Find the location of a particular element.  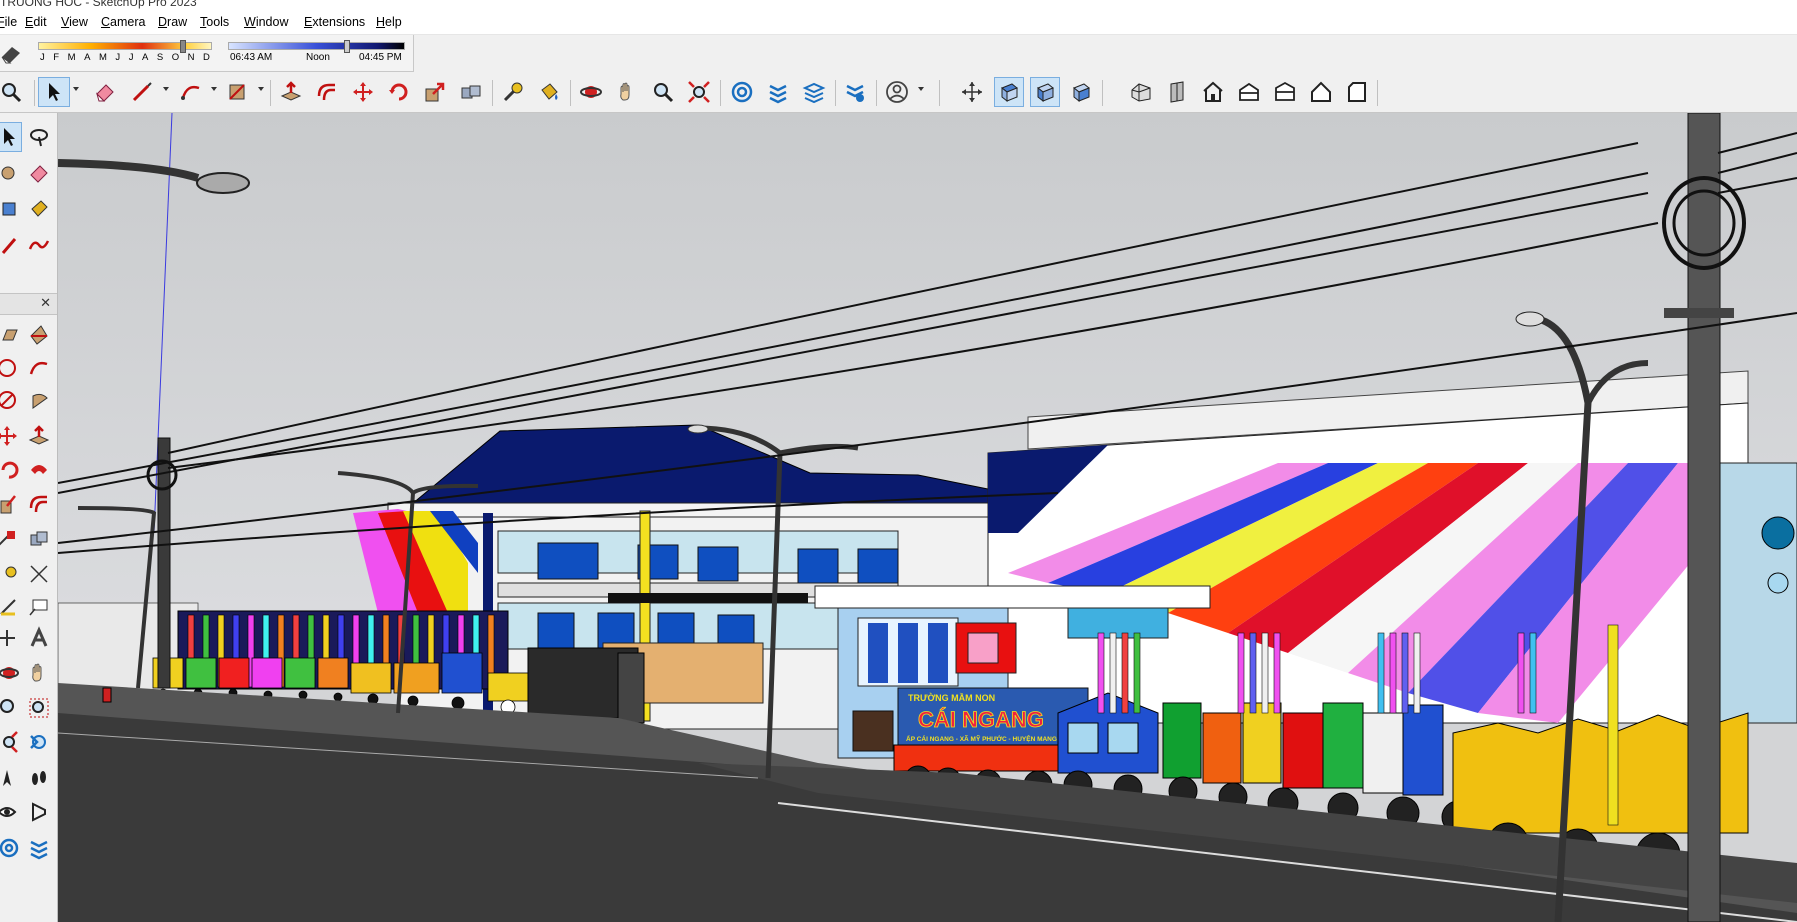

paint-bucket-button is located at coordinates (549, 92).